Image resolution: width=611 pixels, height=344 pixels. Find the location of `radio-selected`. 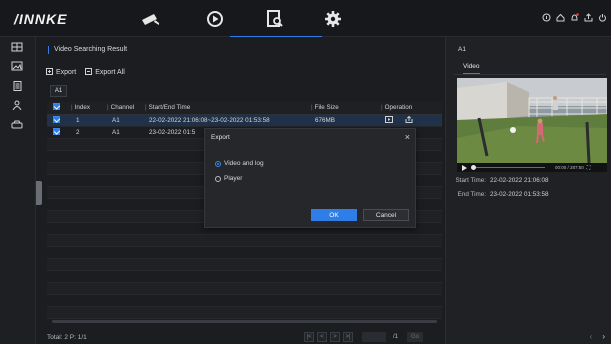

radio-selected is located at coordinates (218, 163).